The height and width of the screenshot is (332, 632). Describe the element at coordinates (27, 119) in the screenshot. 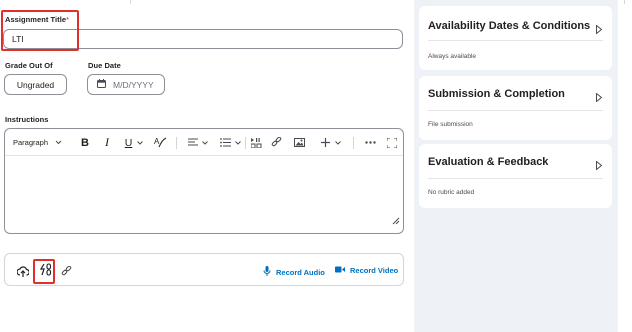

I see `instructions-label: Instructions` at that location.